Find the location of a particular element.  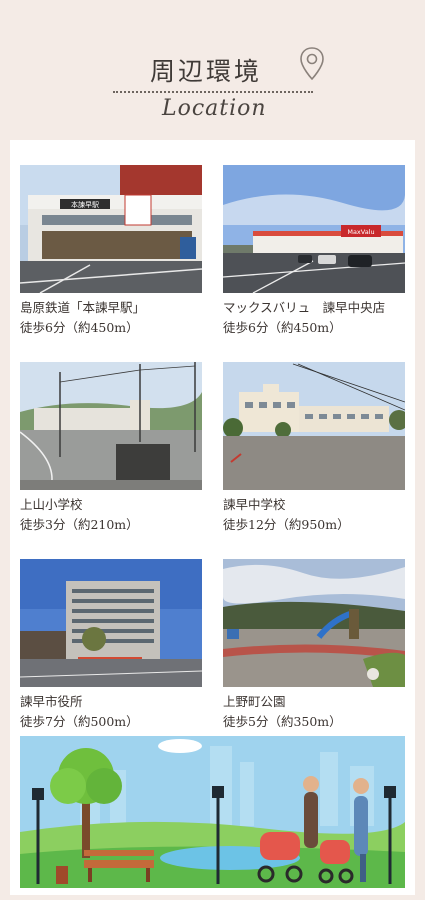

place-name: 上山小学校 is located at coordinates (51, 504).